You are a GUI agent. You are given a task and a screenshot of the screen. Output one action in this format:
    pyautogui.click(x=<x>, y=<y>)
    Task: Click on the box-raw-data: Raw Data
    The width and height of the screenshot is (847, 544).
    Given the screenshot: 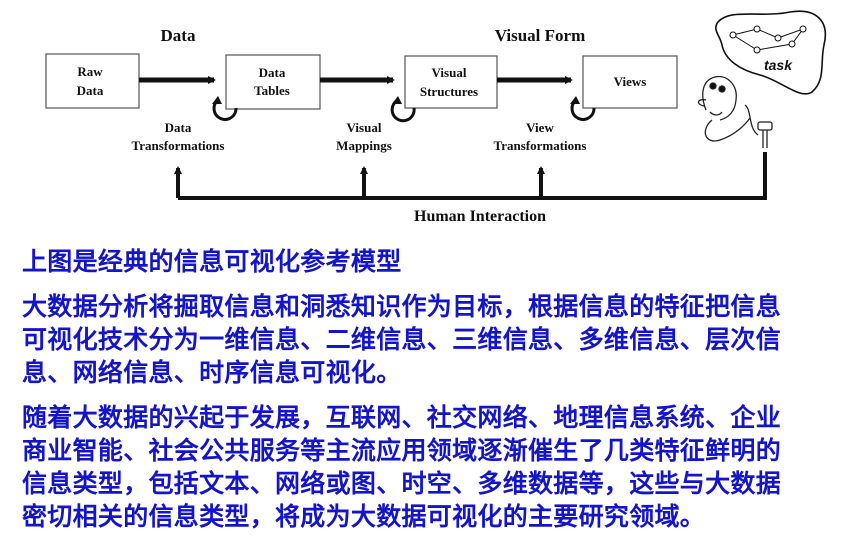 What is the action you would take?
    pyautogui.click(x=92, y=81)
    